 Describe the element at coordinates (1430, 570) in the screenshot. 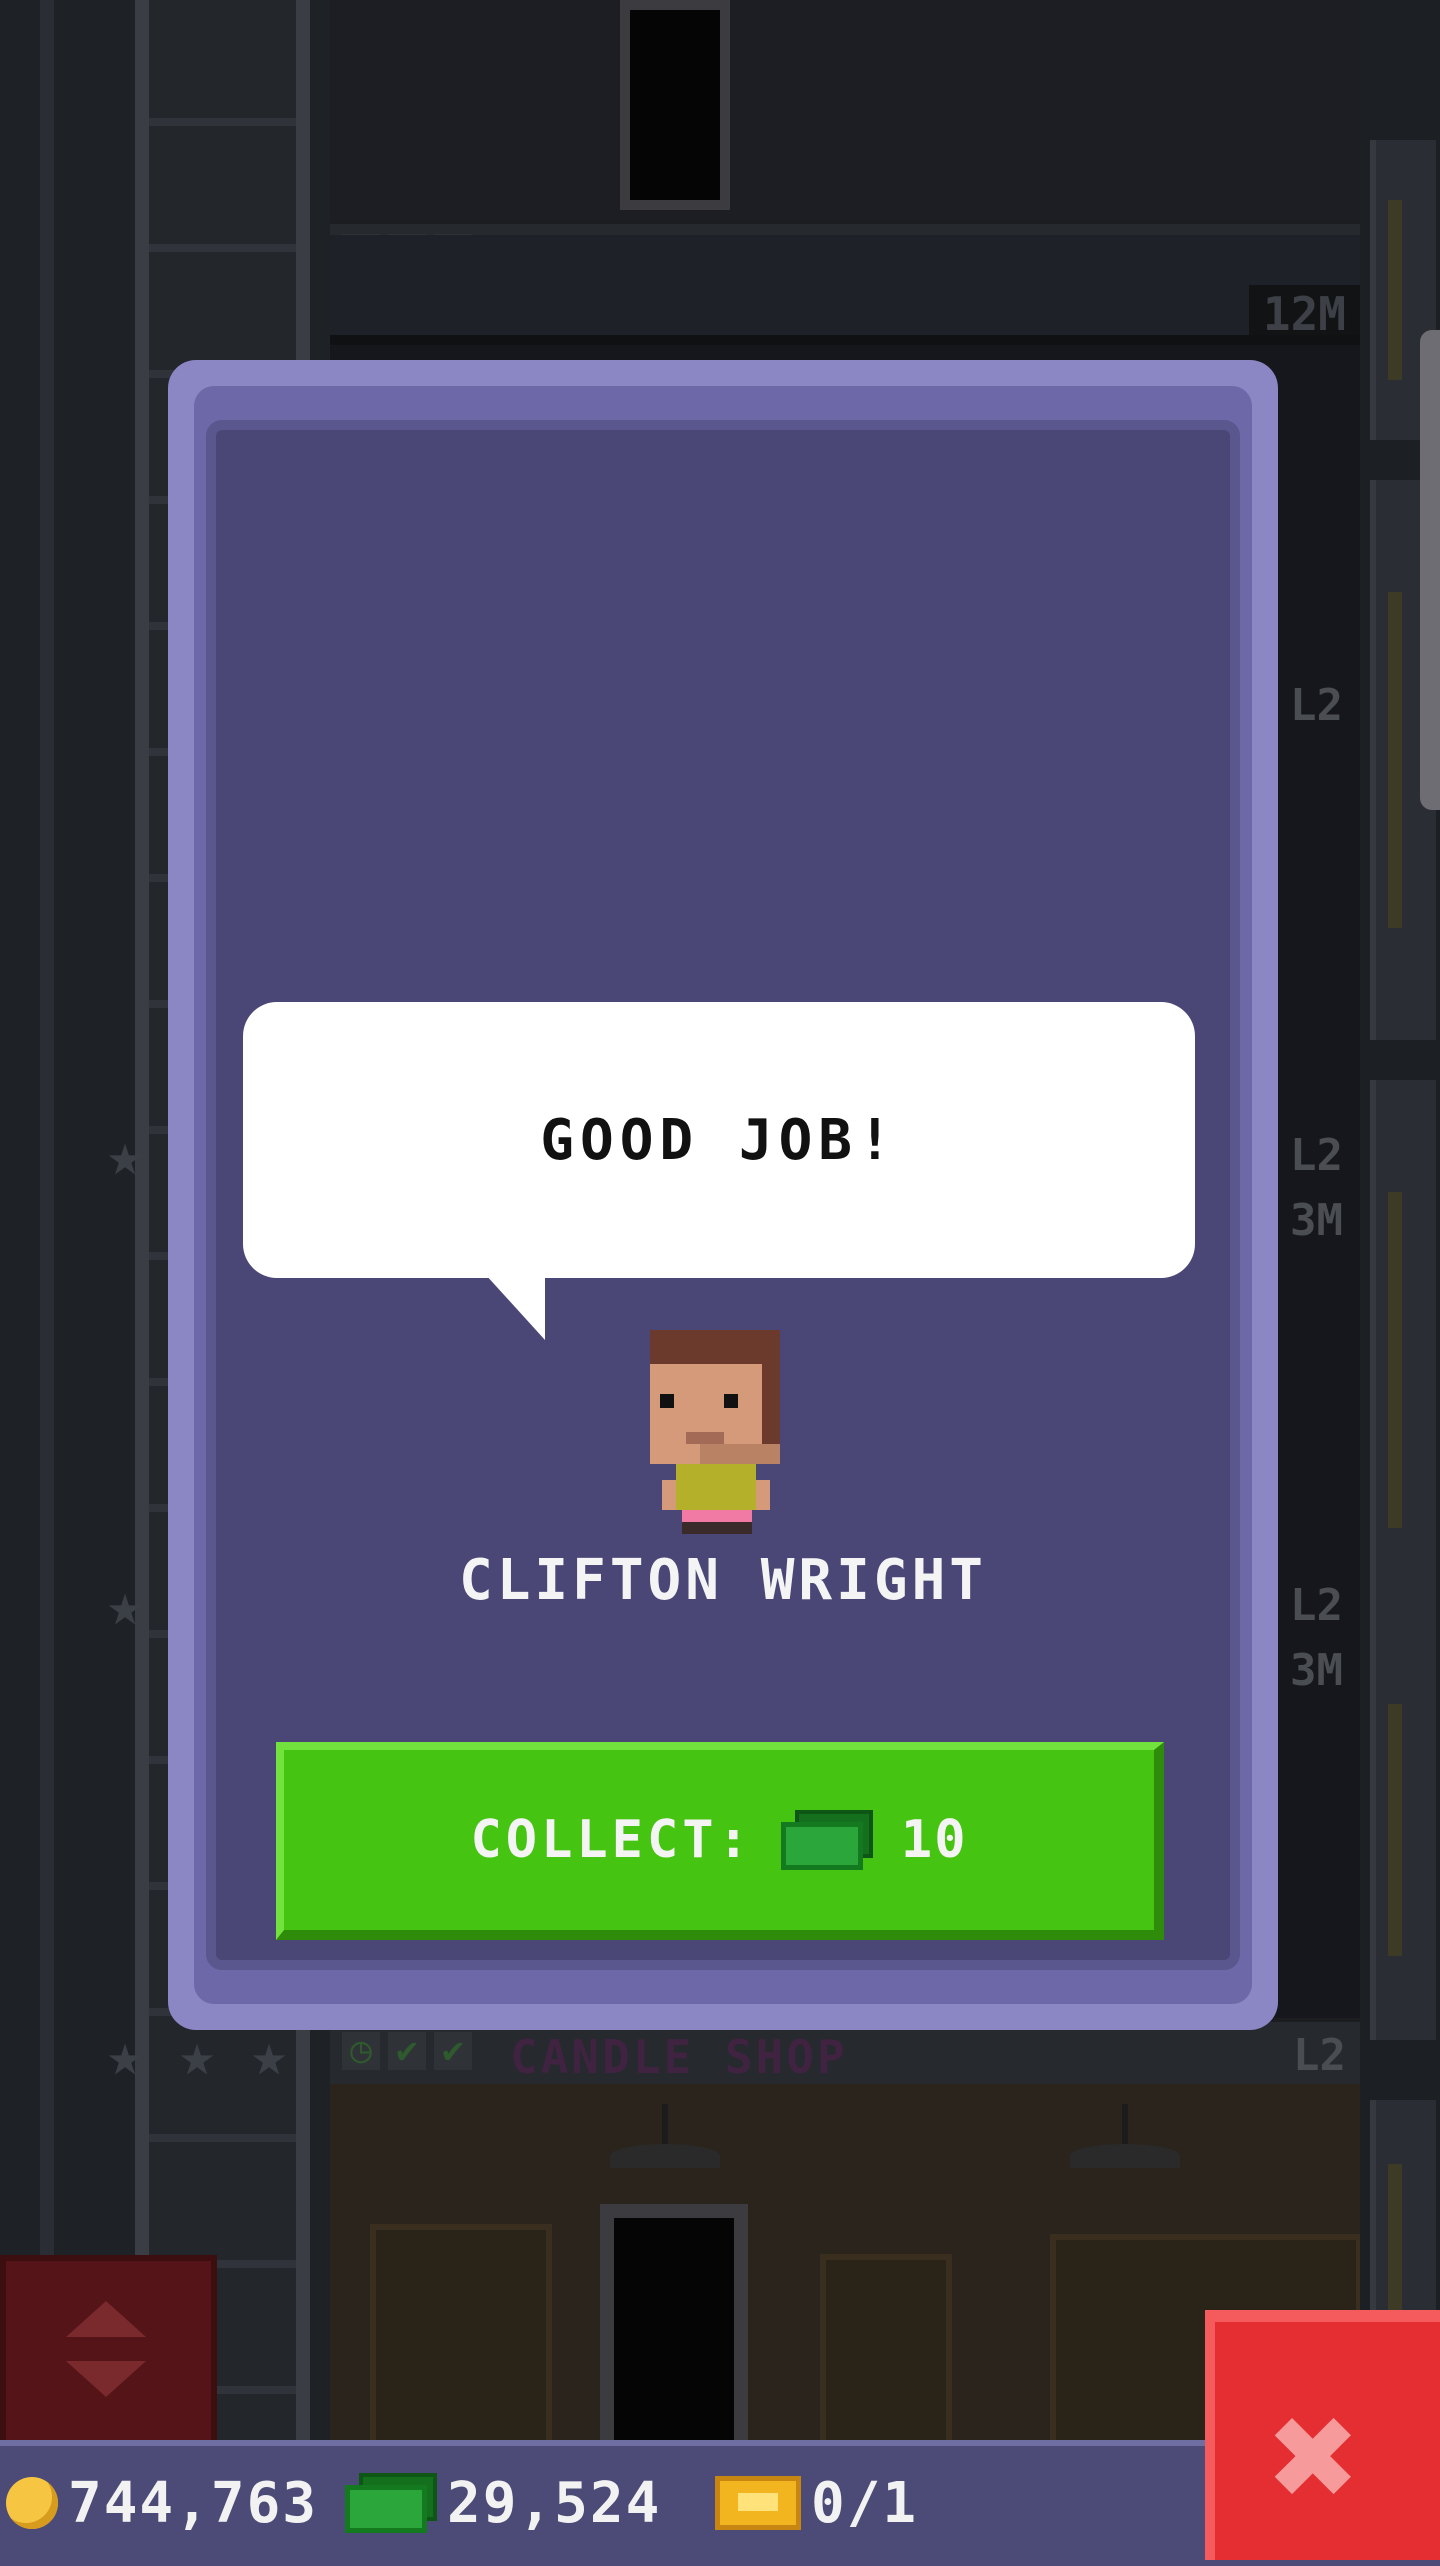

I see `scroll-tab` at that location.